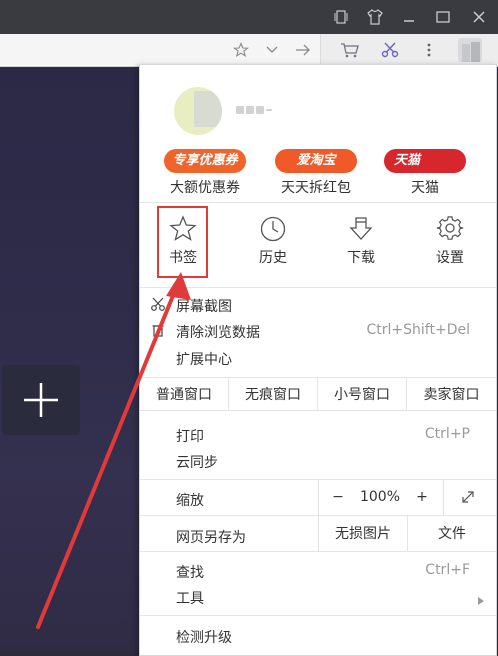 This screenshot has height=656, width=498. I want to click on title-bar, so click(249, 17).